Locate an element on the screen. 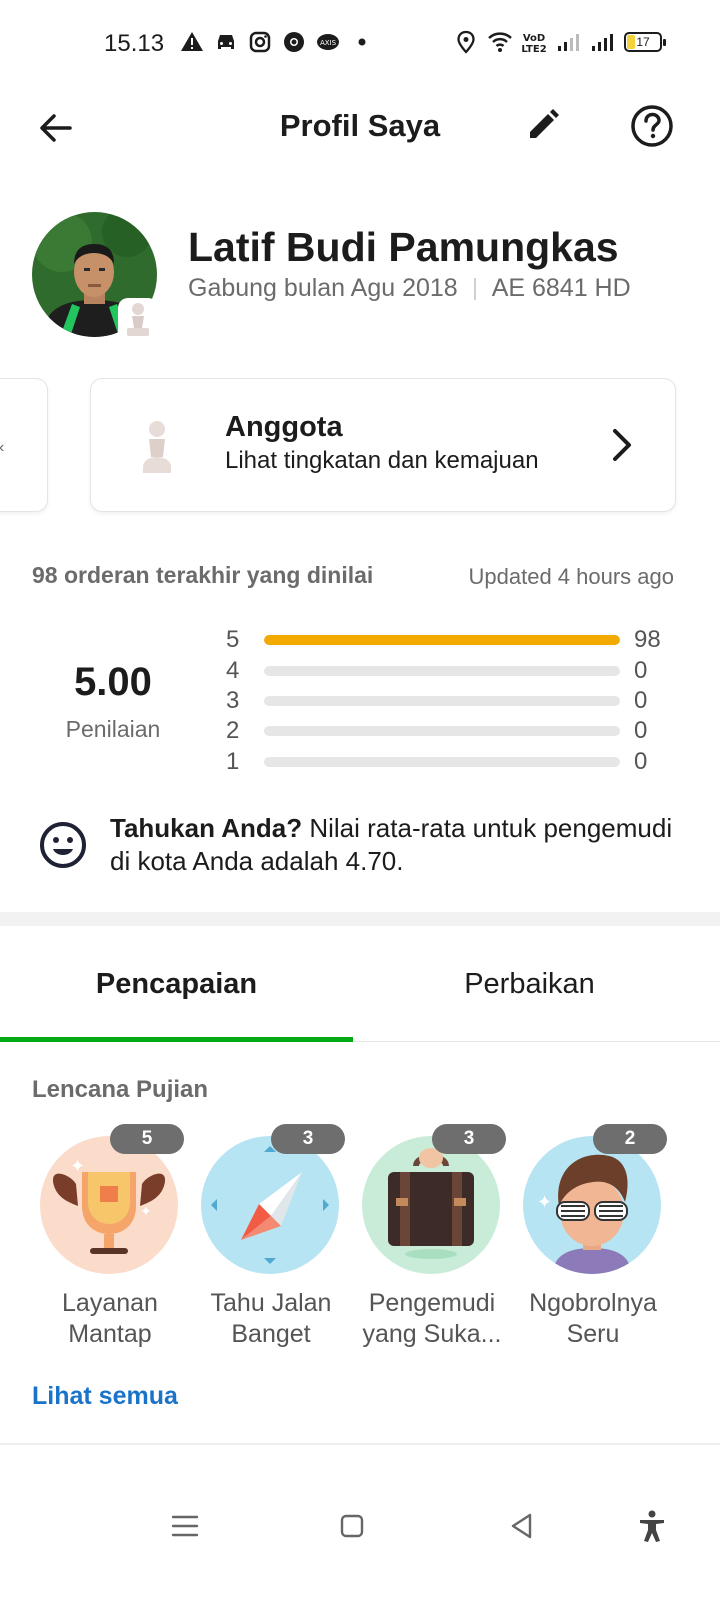 This screenshot has width=720, height=1600. location-icon is located at coordinates (466, 42).